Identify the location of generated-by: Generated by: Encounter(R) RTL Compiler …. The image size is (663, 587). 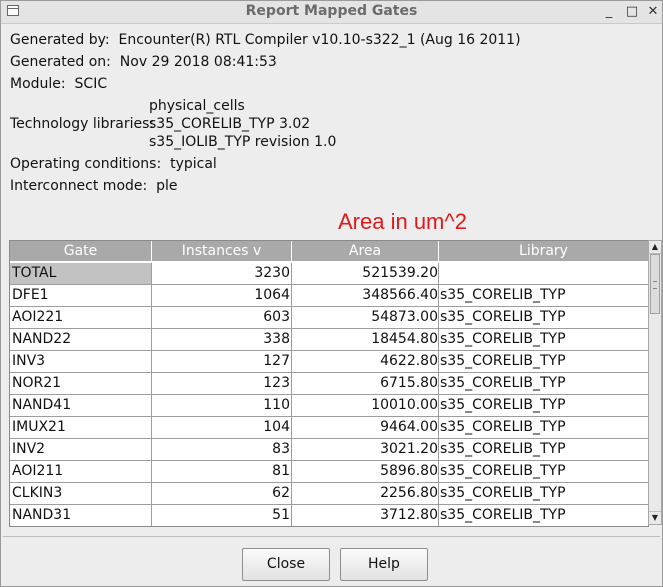
(265, 40).